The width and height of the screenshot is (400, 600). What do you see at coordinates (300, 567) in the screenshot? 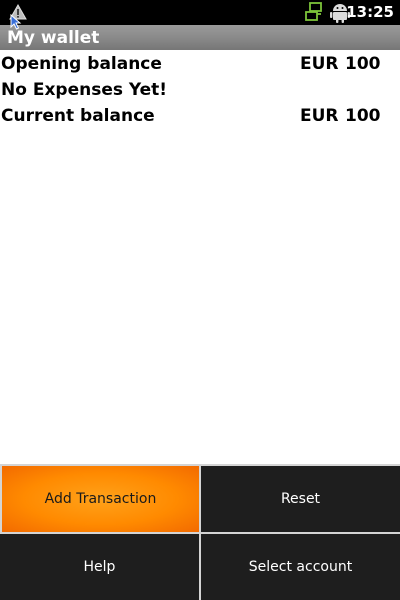
I see `select-account-button: Select account` at bounding box center [300, 567].